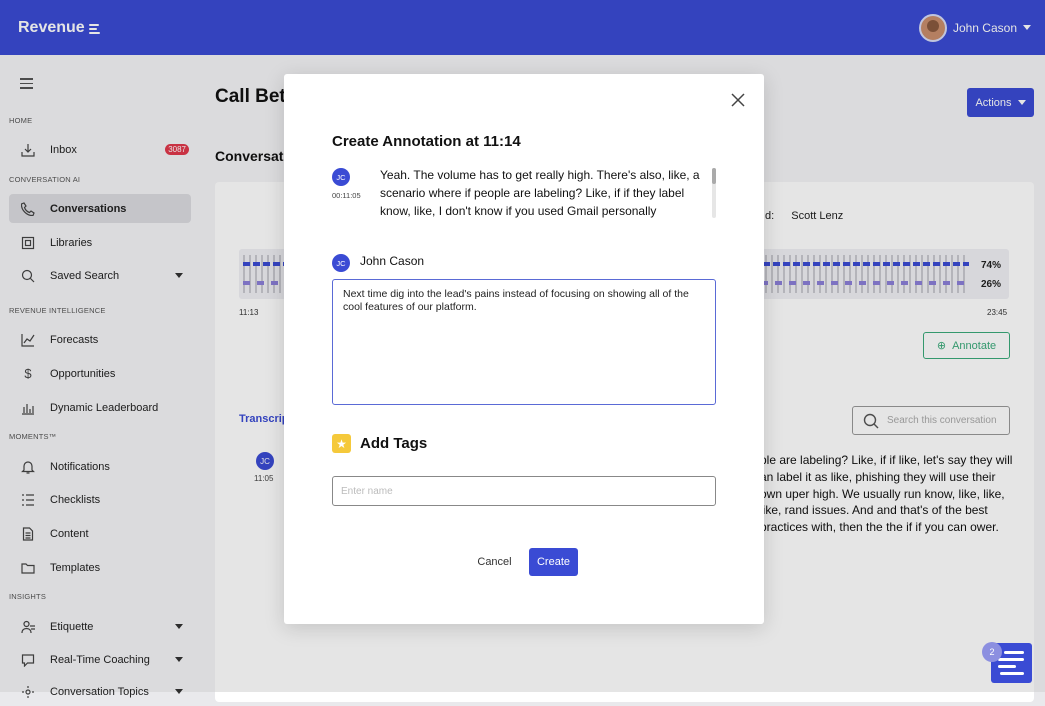  I want to click on tag-name-input: Enter name, so click(524, 491).